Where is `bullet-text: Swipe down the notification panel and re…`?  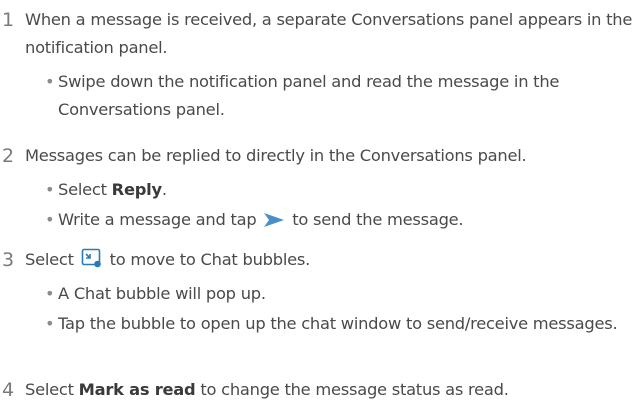
bullet-text: Swipe down the notification panel and re… is located at coordinates (309, 95).